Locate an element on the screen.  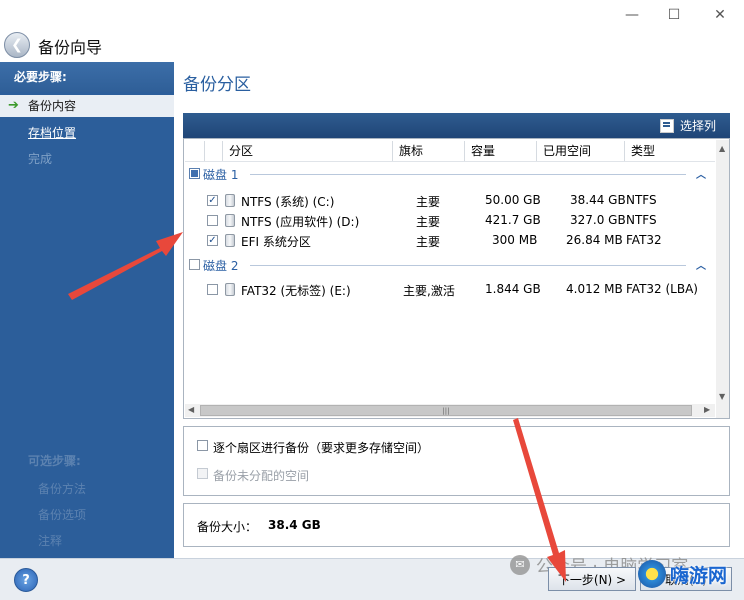
partition-e-checkbox is located at coordinates (212, 289).